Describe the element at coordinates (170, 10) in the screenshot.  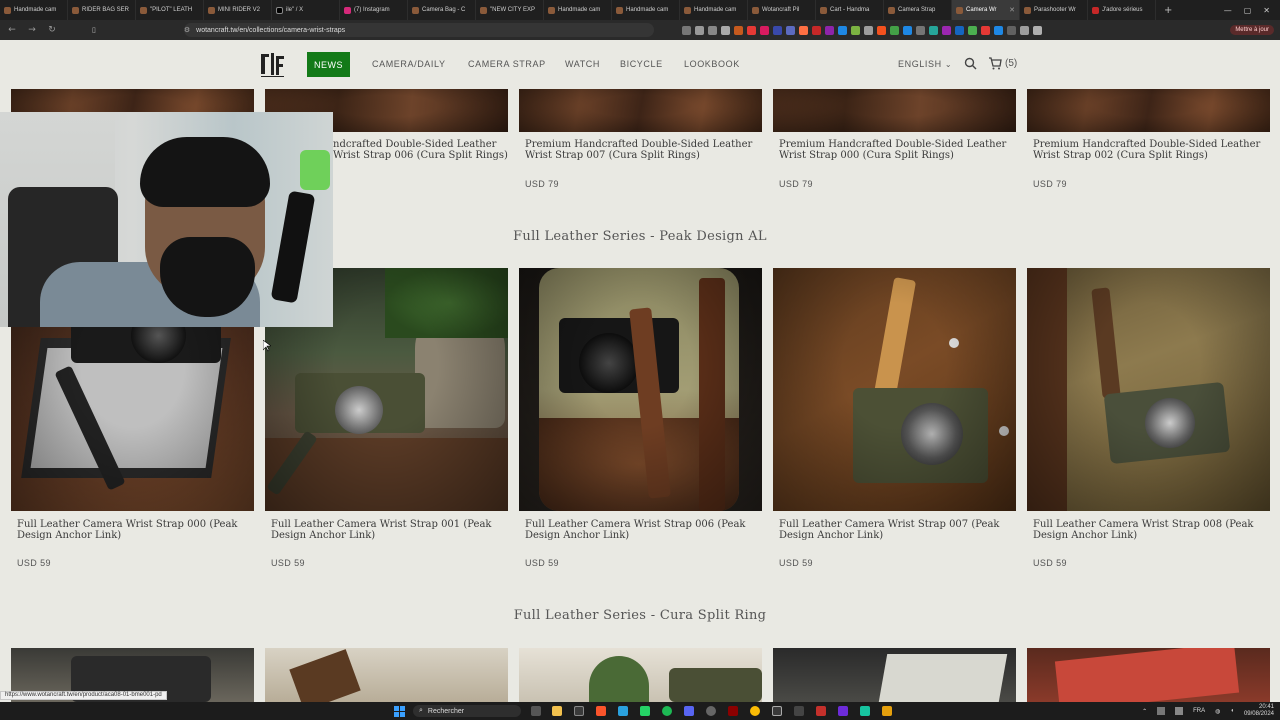
I see `browser-tab: "PILOT" LEATH` at that location.